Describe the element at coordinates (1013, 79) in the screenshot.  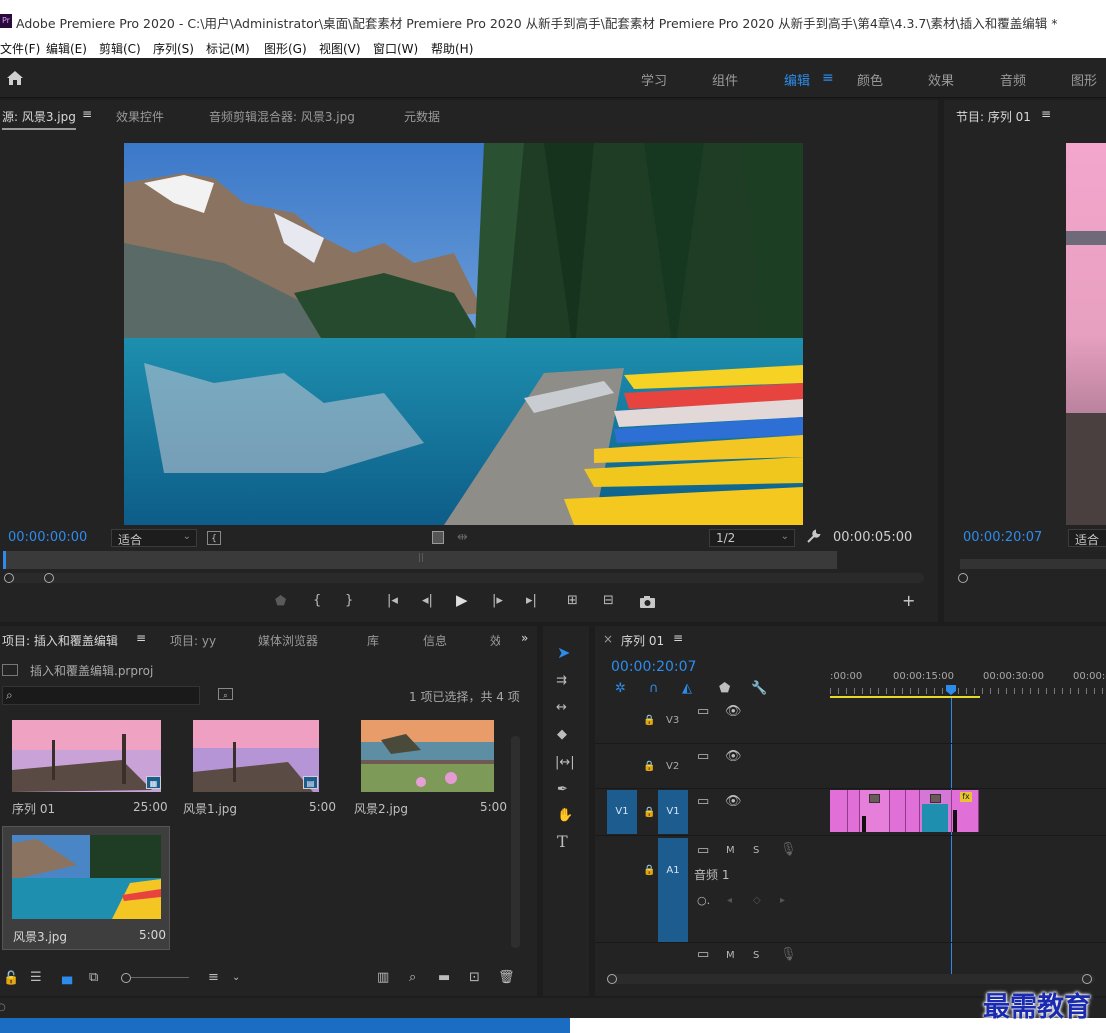
I see `workspace-audio: 音频` at that location.